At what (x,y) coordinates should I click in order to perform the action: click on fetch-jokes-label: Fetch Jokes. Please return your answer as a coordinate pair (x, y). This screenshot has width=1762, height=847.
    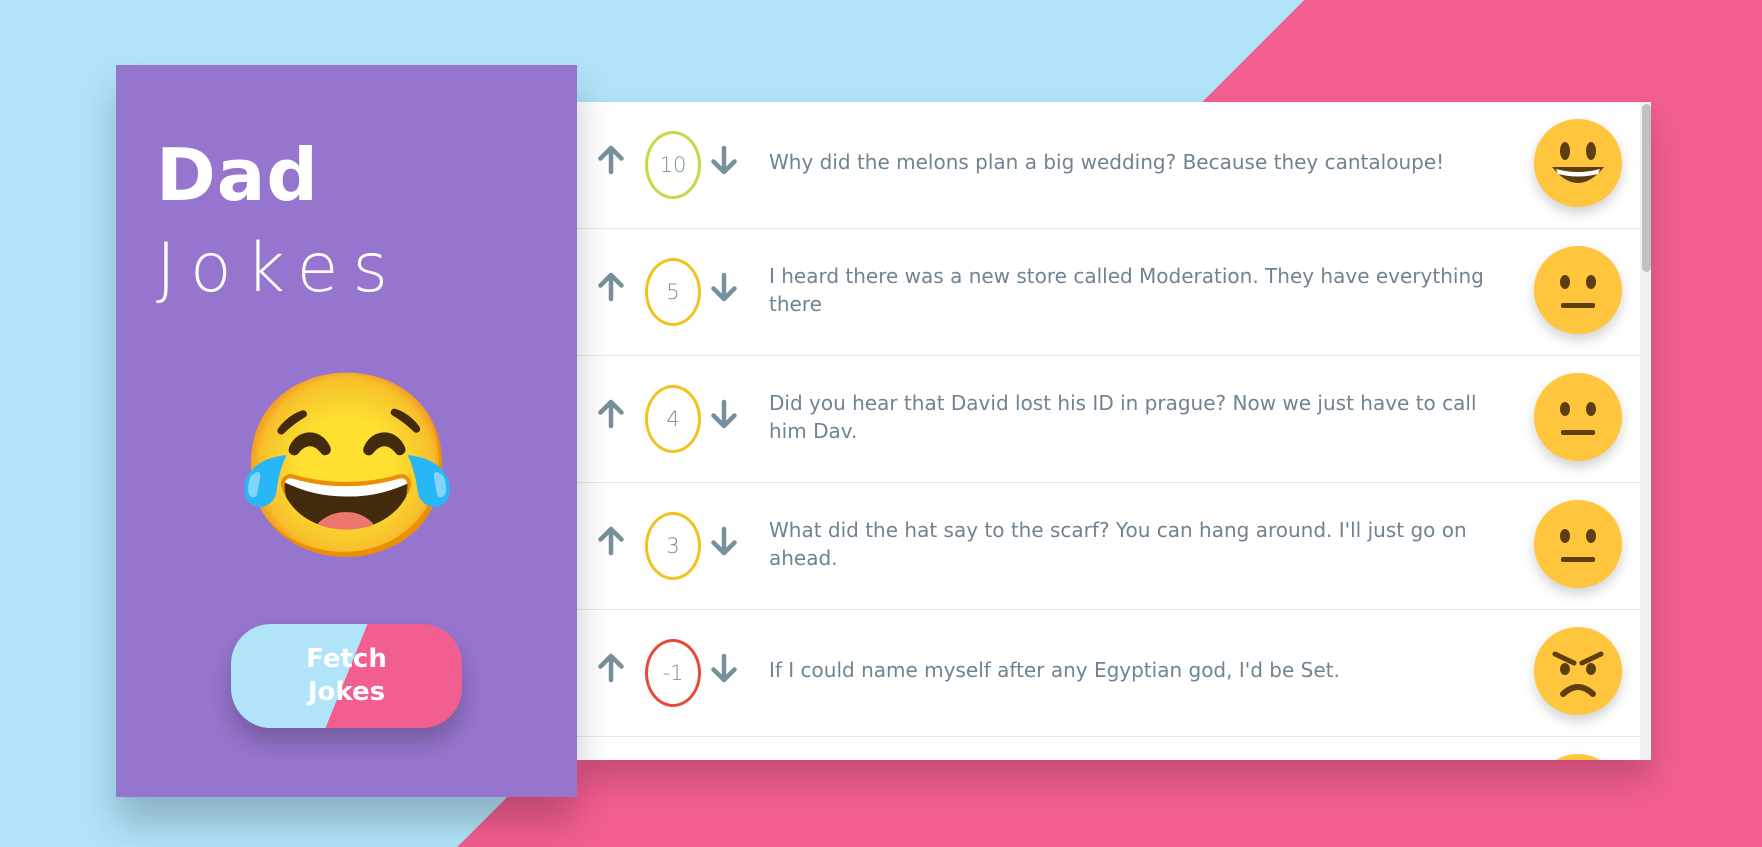
    Looking at the image, I should click on (346, 675).